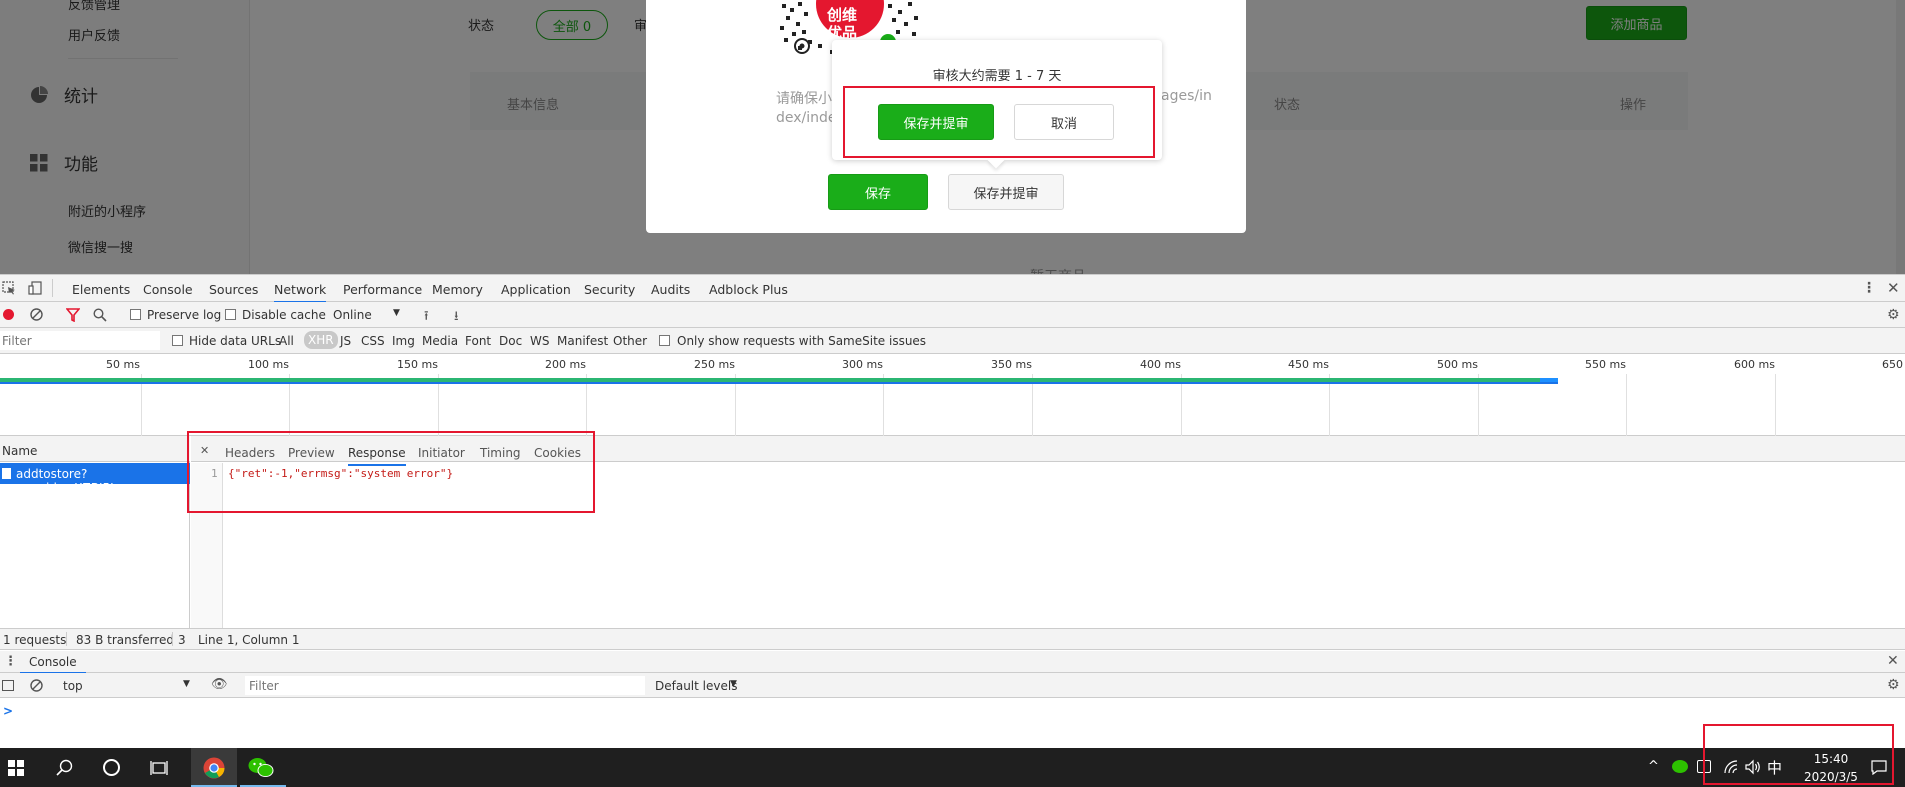 This screenshot has width=1905, height=787. What do you see at coordinates (36, 314) in the screenshot?
I see `clear-icon` at bounding box center [36, 314].